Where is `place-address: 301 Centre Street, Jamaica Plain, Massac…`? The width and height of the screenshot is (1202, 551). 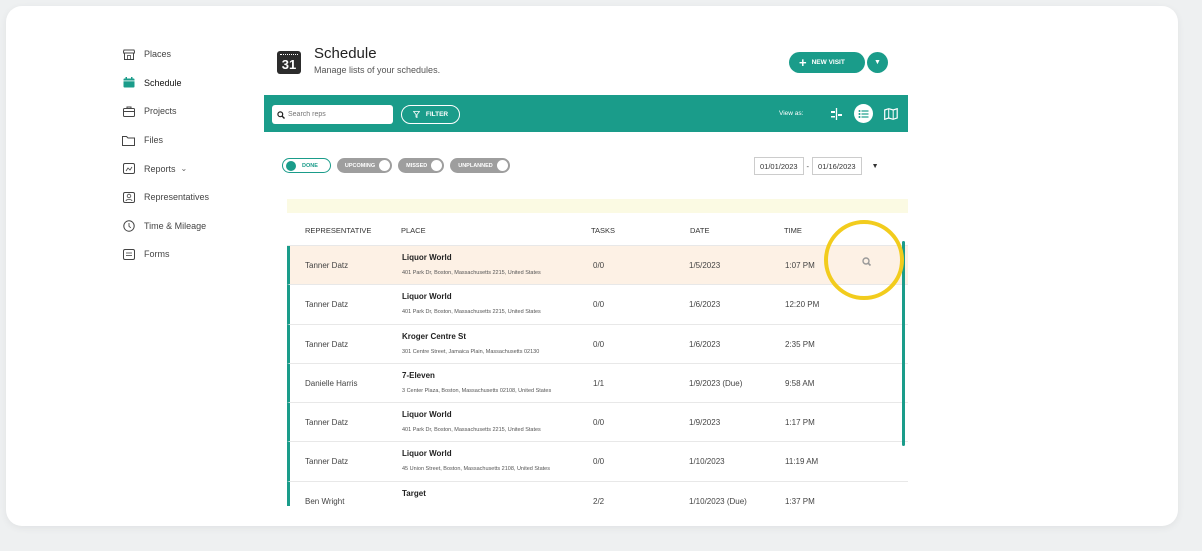
place-address: 301 Centre Street, Jamaica Plain, Massac… is located at coordinates (471, 351).